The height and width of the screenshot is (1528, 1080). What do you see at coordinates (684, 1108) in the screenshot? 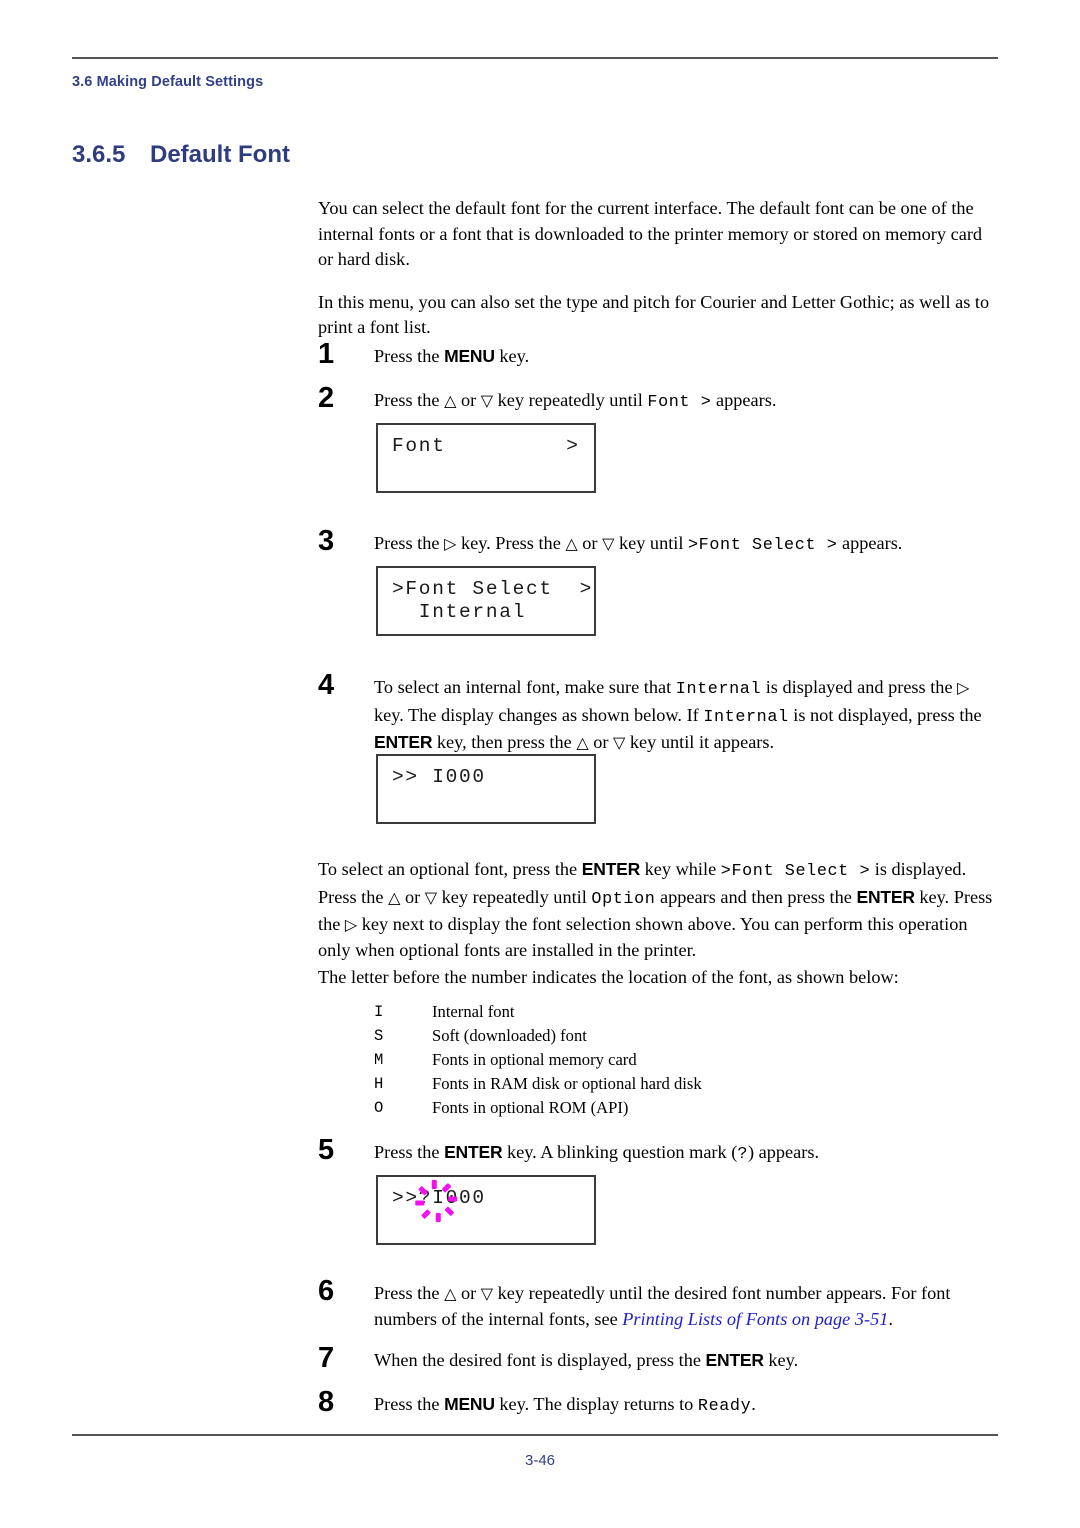
I see `legend-row: O Fonts in optional ROM (API)` at bounding box center [684, 1108].